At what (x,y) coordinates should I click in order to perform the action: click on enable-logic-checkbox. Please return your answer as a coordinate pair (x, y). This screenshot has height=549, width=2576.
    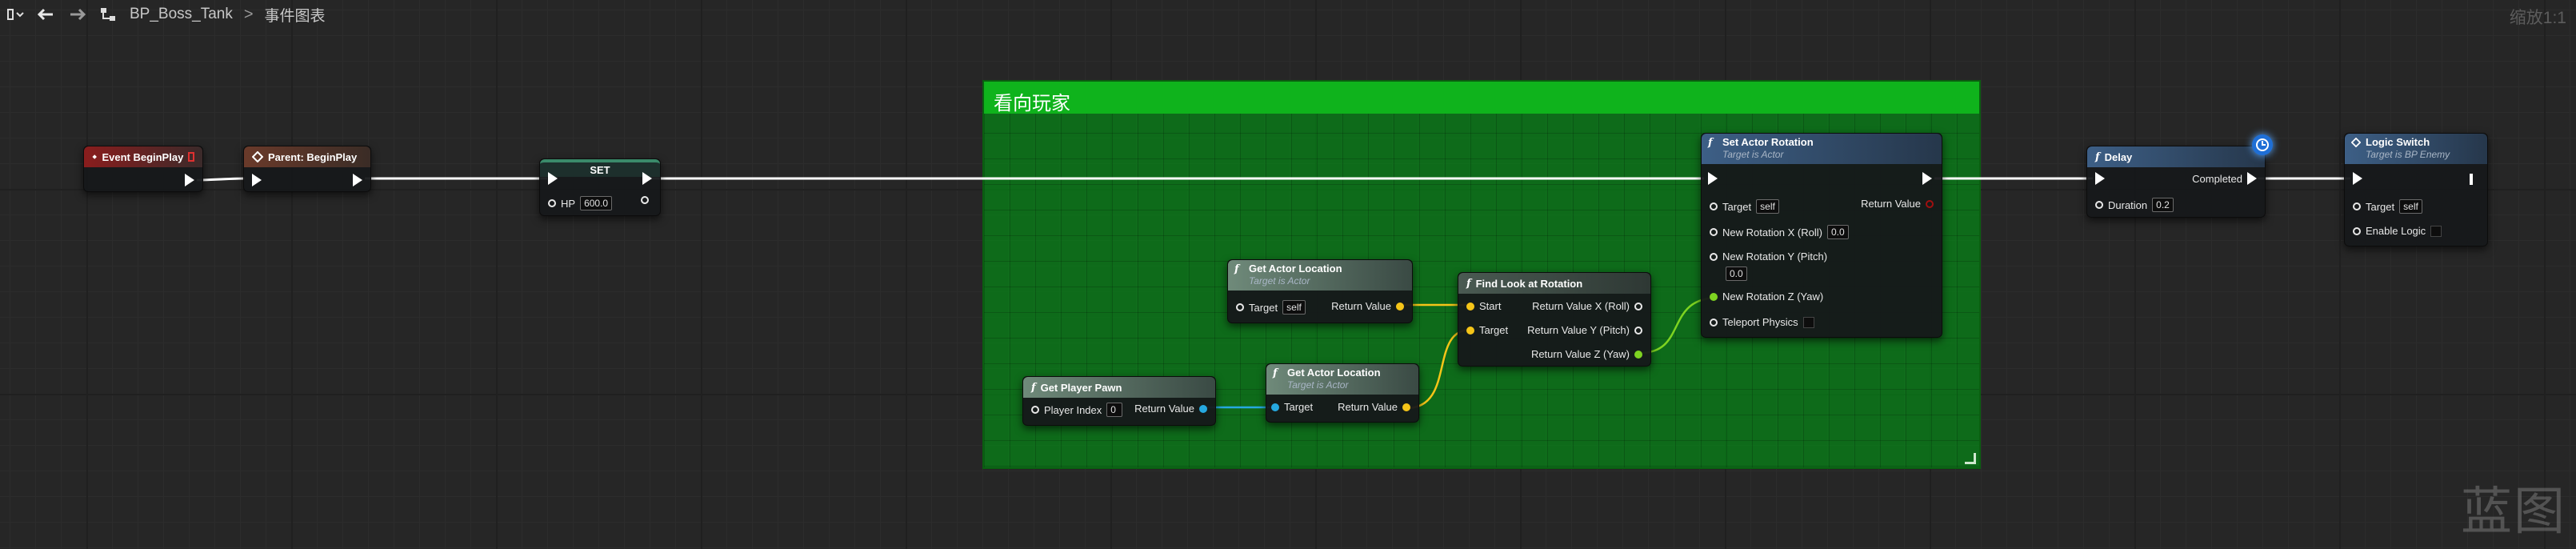
    Looking at the image, I should click on (2436, 231).